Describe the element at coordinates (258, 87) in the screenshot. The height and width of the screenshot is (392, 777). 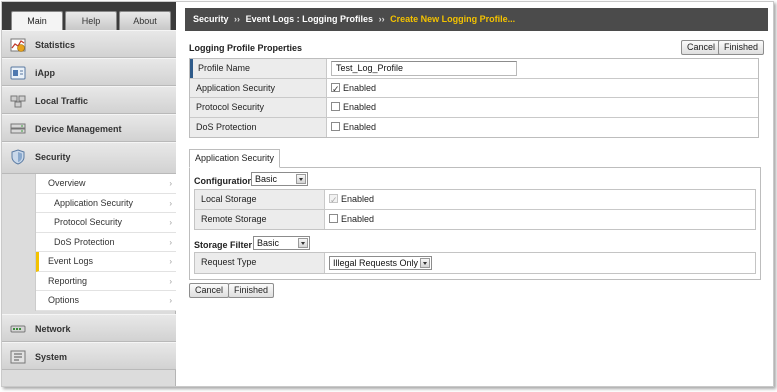
I see `application-security-label: Application Security` at that location.